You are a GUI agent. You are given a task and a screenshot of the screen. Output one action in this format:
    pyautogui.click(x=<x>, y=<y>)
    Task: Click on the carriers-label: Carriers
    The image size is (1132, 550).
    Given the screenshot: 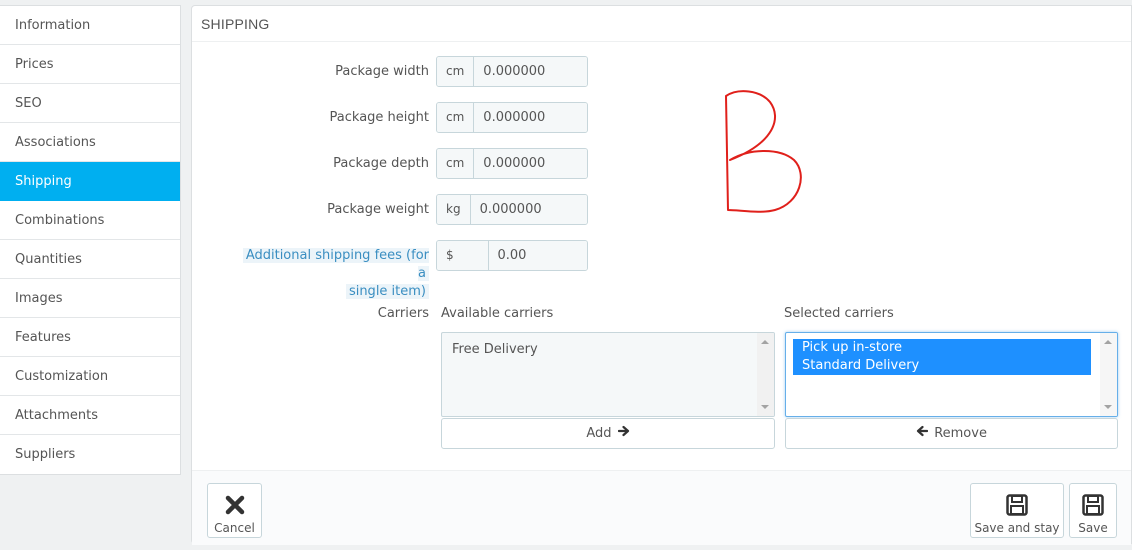 What is the action you would take?
    pyautogui.click(x=403, y=313)
    